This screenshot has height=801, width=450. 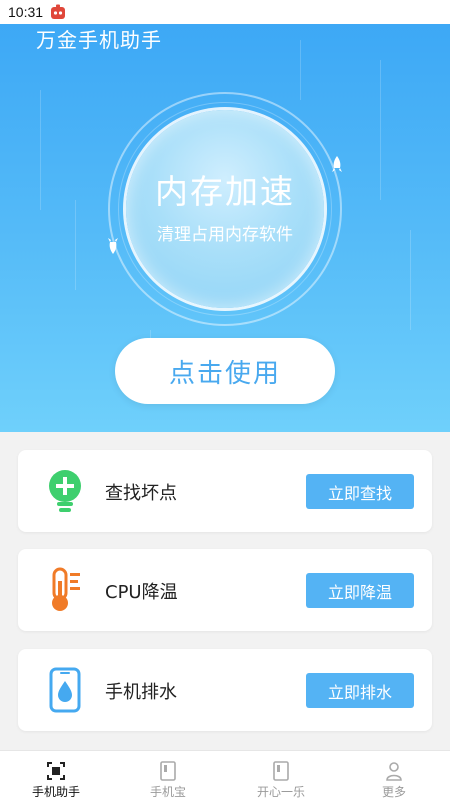 I want to click on card-phone-drain: 手机排水 立即排水, so click(x=225, y=690).